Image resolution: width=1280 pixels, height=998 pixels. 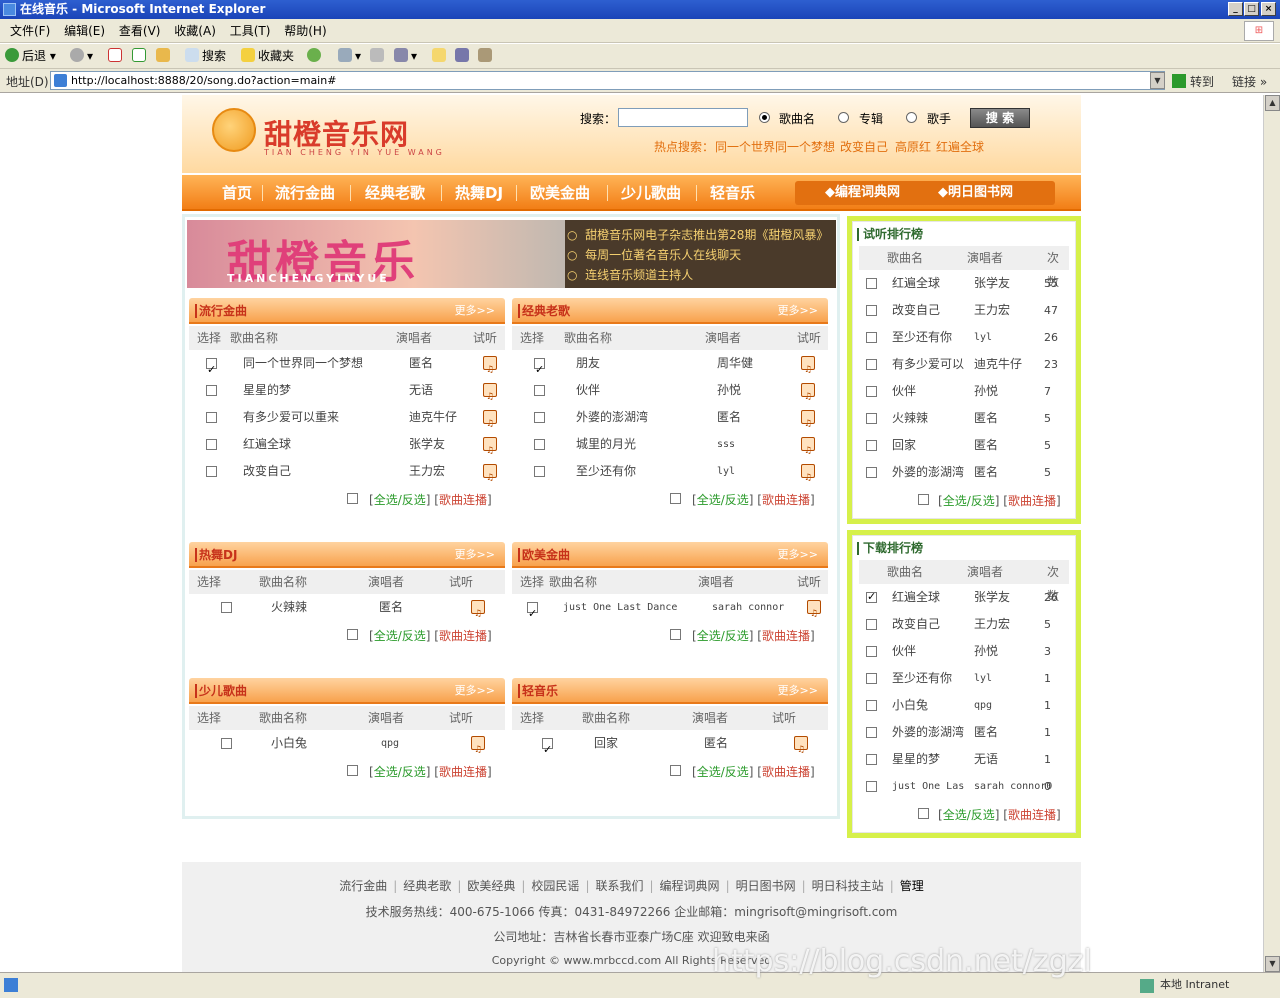 What do you see at coordinates (588, 390) in the screenshot?
I see `song-name: 伙伴` at bounding box center [588, 390].